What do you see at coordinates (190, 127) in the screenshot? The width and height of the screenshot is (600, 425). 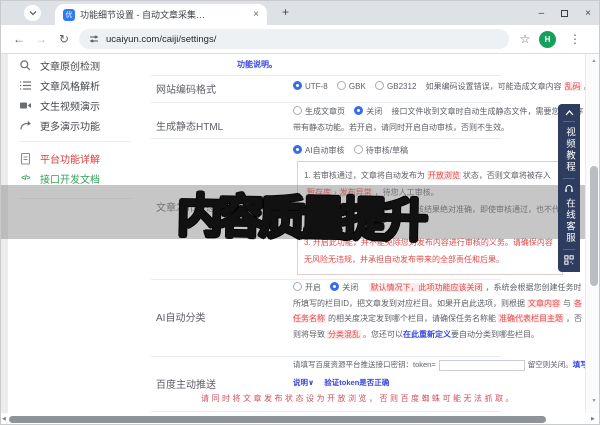 I see `static-html-label: 生成静态HTML` at bounding box center [190, 127].